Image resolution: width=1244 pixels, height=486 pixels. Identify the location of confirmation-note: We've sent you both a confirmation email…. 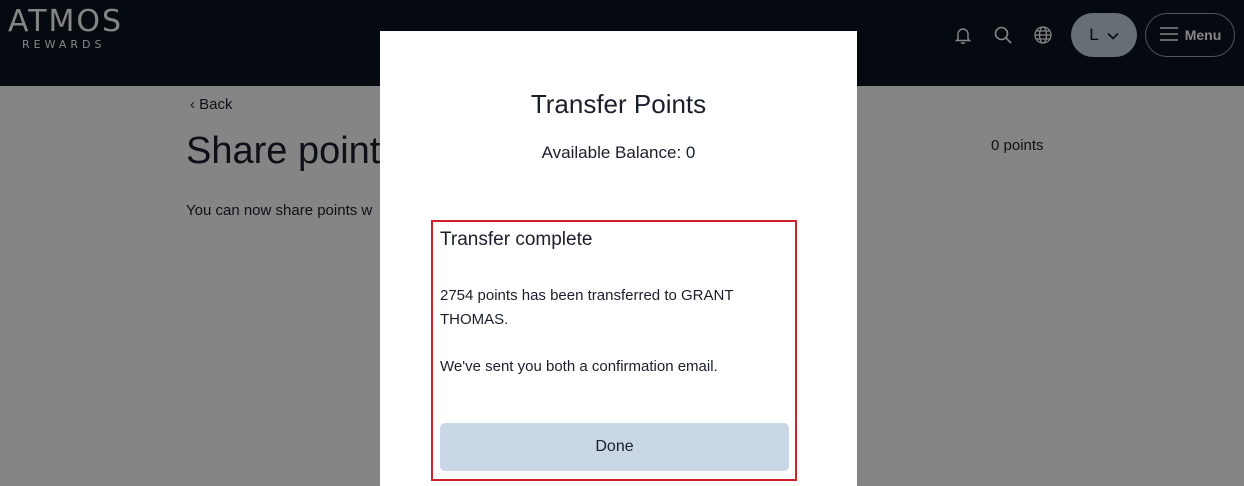
(579, 366).